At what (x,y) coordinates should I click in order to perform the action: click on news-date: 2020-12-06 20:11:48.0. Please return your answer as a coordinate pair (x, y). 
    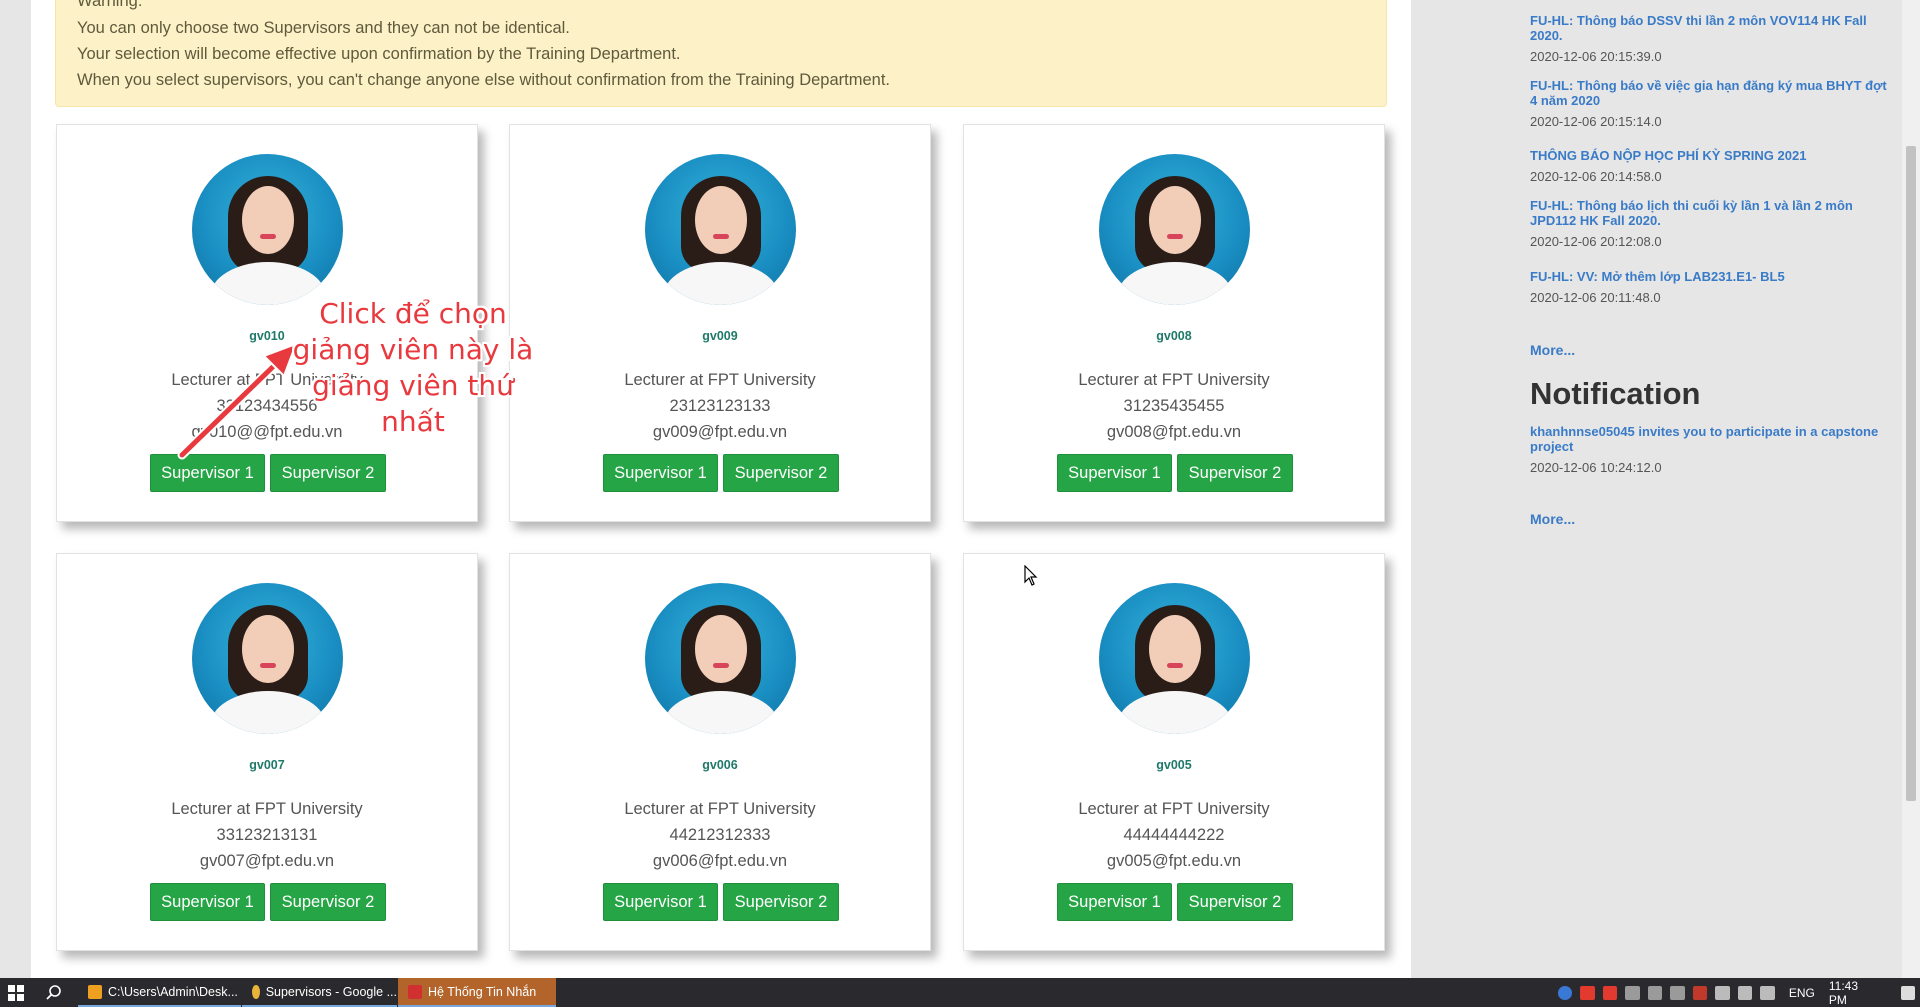
    Looking at the image, I should click on (1595, 297).